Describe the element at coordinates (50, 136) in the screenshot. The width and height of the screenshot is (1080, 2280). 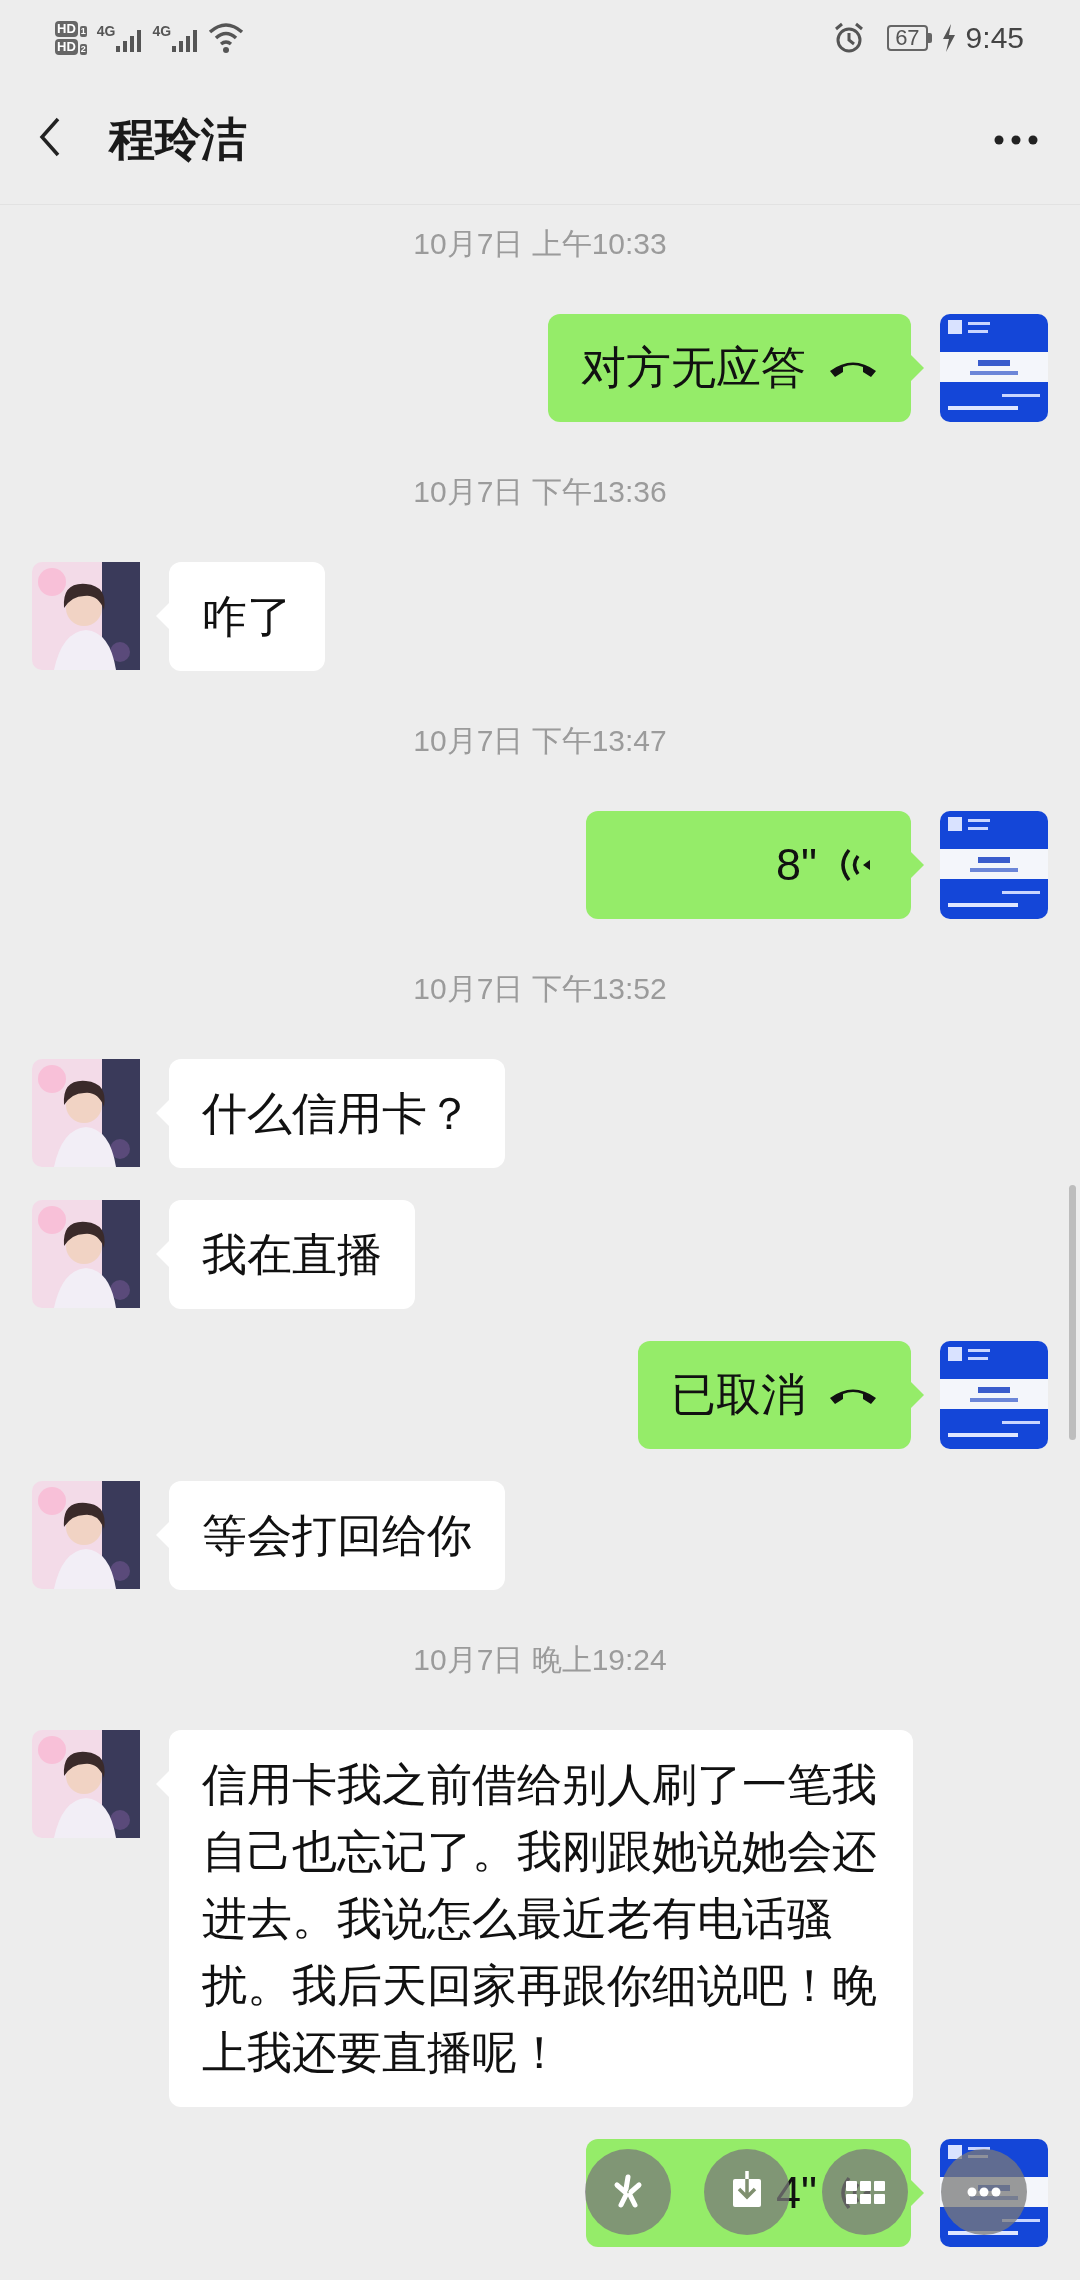
I see `back-icon` at that location.